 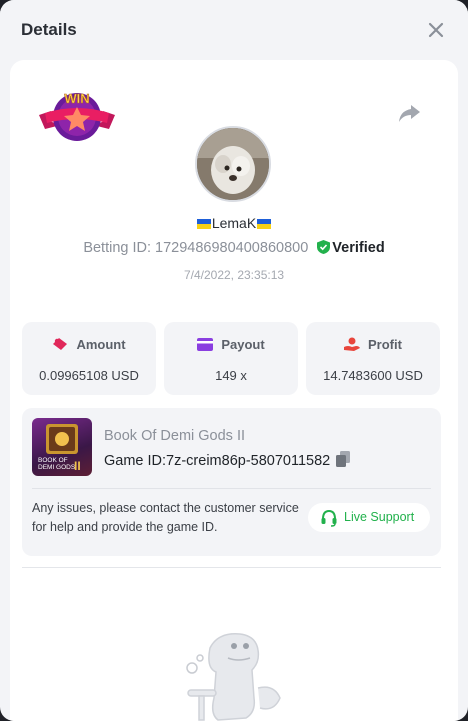 What do you see at coordinates (324, 247) in the screenshot?
I see `verified-shield-icon` at bounding box center [324, 247].